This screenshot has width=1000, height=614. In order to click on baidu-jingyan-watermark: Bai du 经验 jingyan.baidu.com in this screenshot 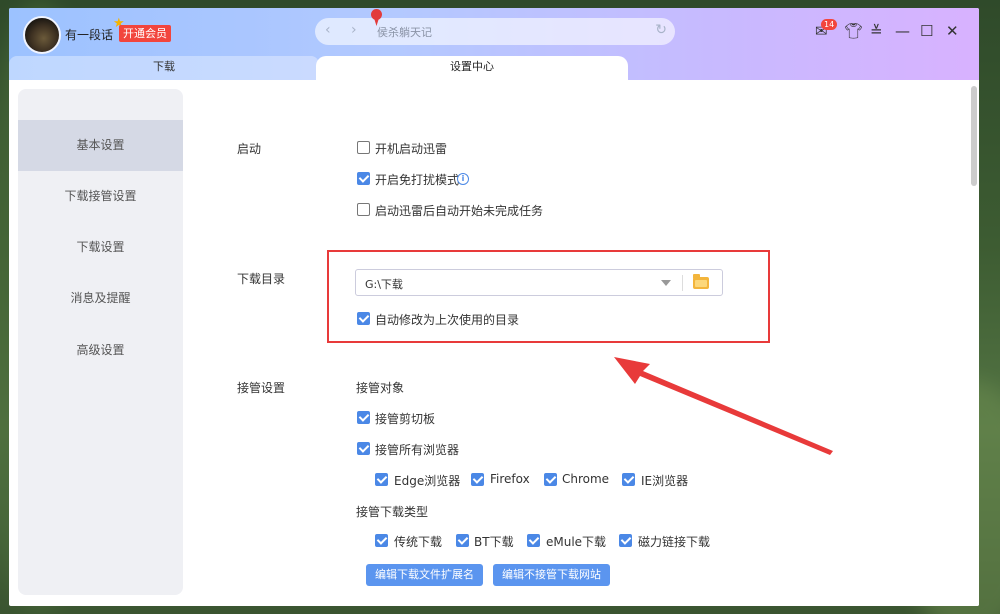, I will do `click(858, 541)`.